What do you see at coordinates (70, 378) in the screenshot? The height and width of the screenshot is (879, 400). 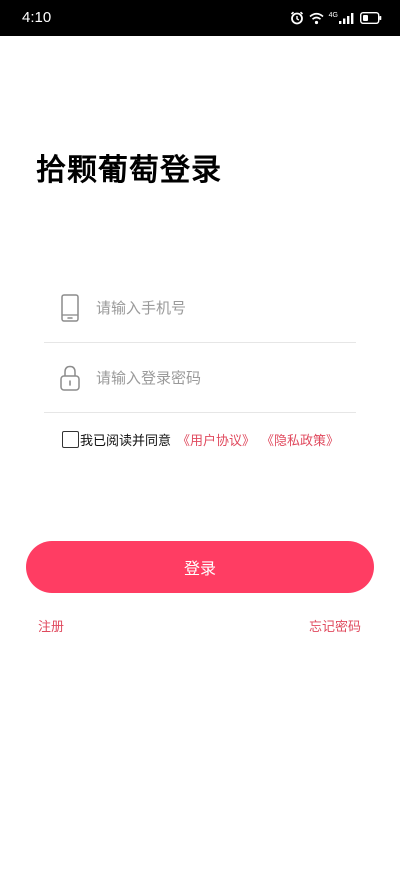 I see `lock-icon` at bounding box center [70, 378].